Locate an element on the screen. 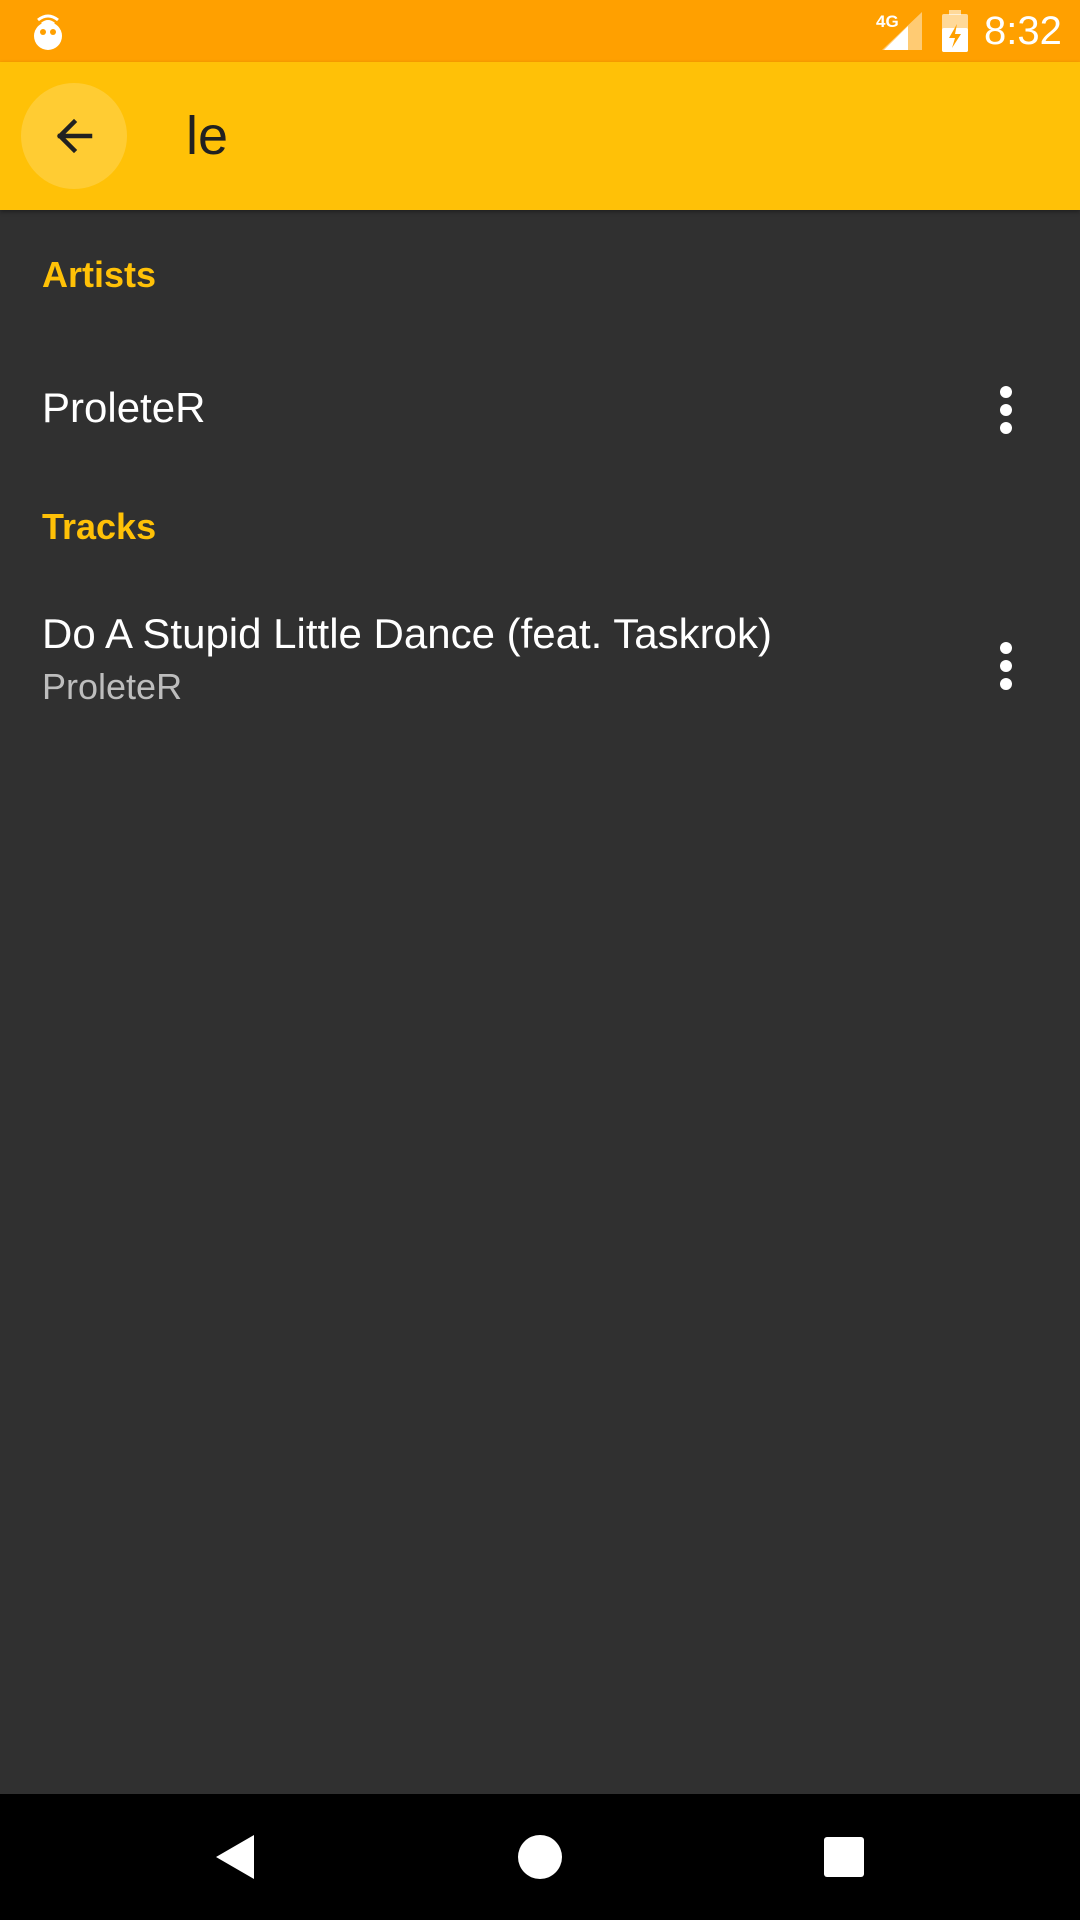 Image resolution: width=1080 pixels, height=1920 pixels. nav-recents-button is located at coordinates (844, 1857).